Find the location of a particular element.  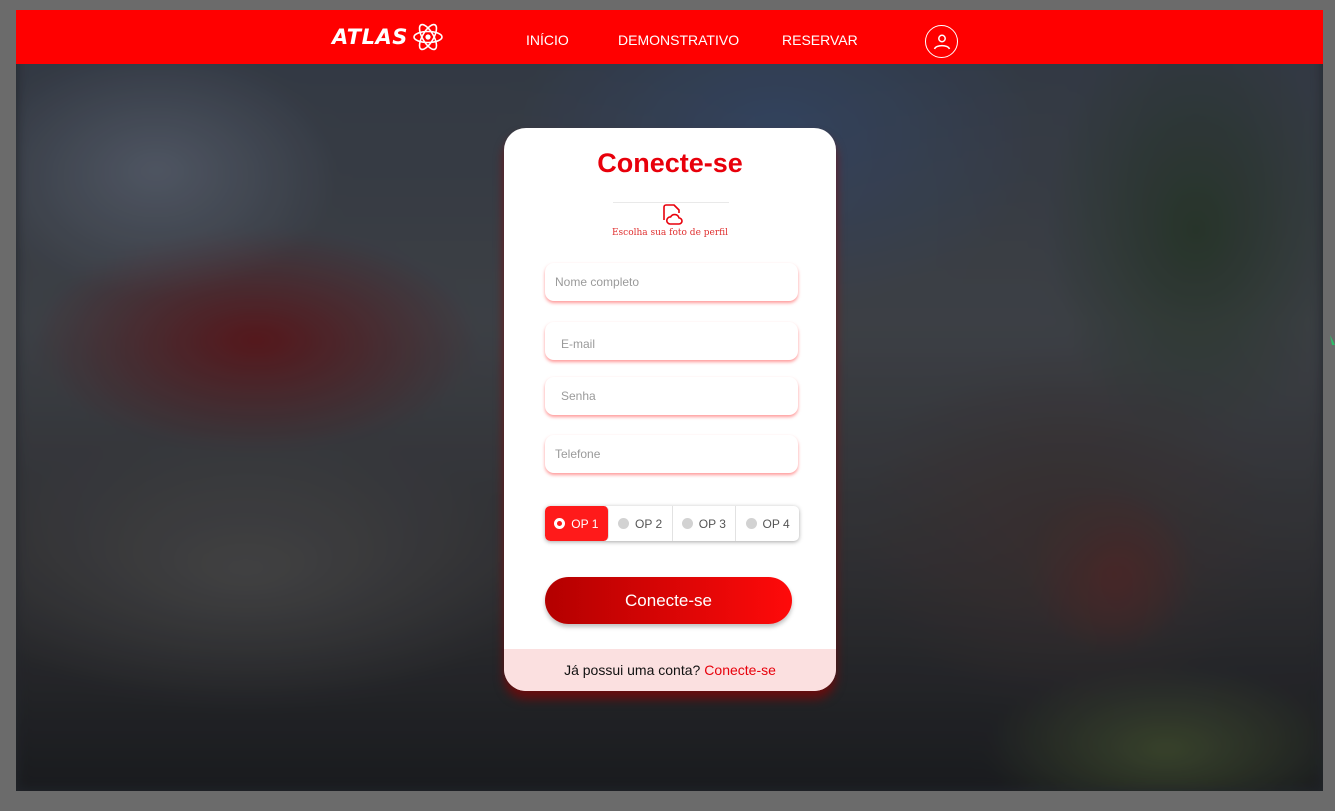

name-input is located at coordinates (671, 282).